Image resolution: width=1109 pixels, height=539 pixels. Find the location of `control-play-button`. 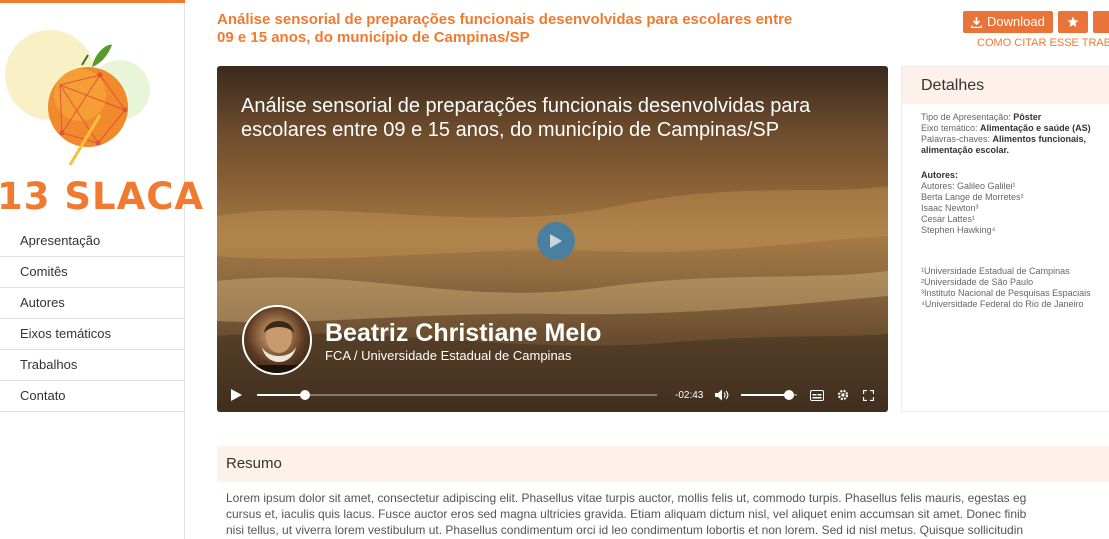

control-play-button is located at coordinates (236, 395).